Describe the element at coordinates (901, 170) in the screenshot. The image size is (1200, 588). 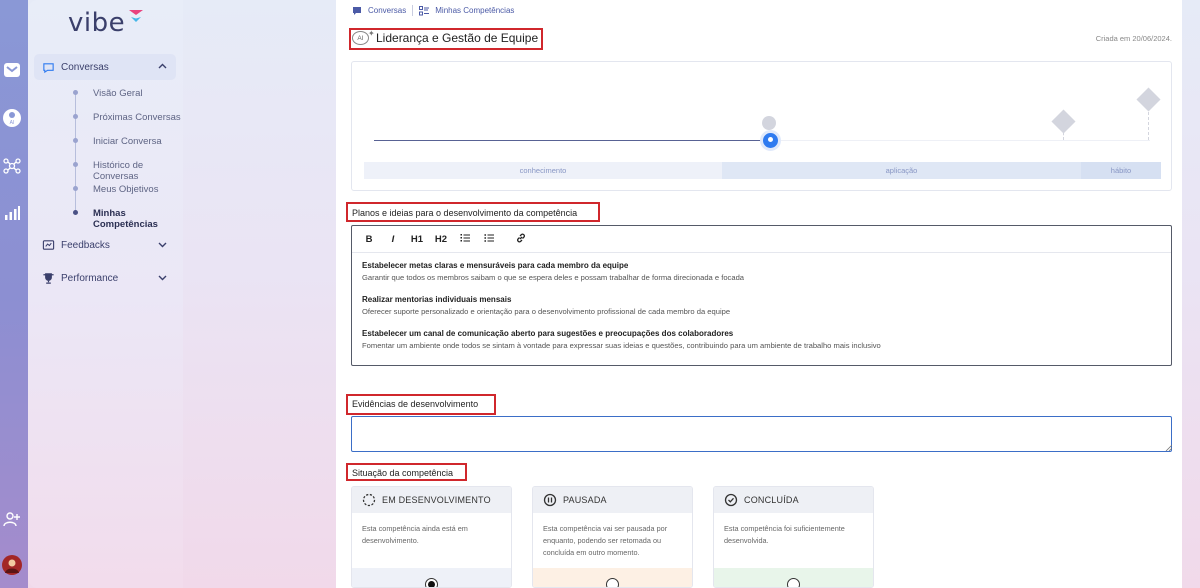
I see `stage-aplicacao: aplicação` at that location.